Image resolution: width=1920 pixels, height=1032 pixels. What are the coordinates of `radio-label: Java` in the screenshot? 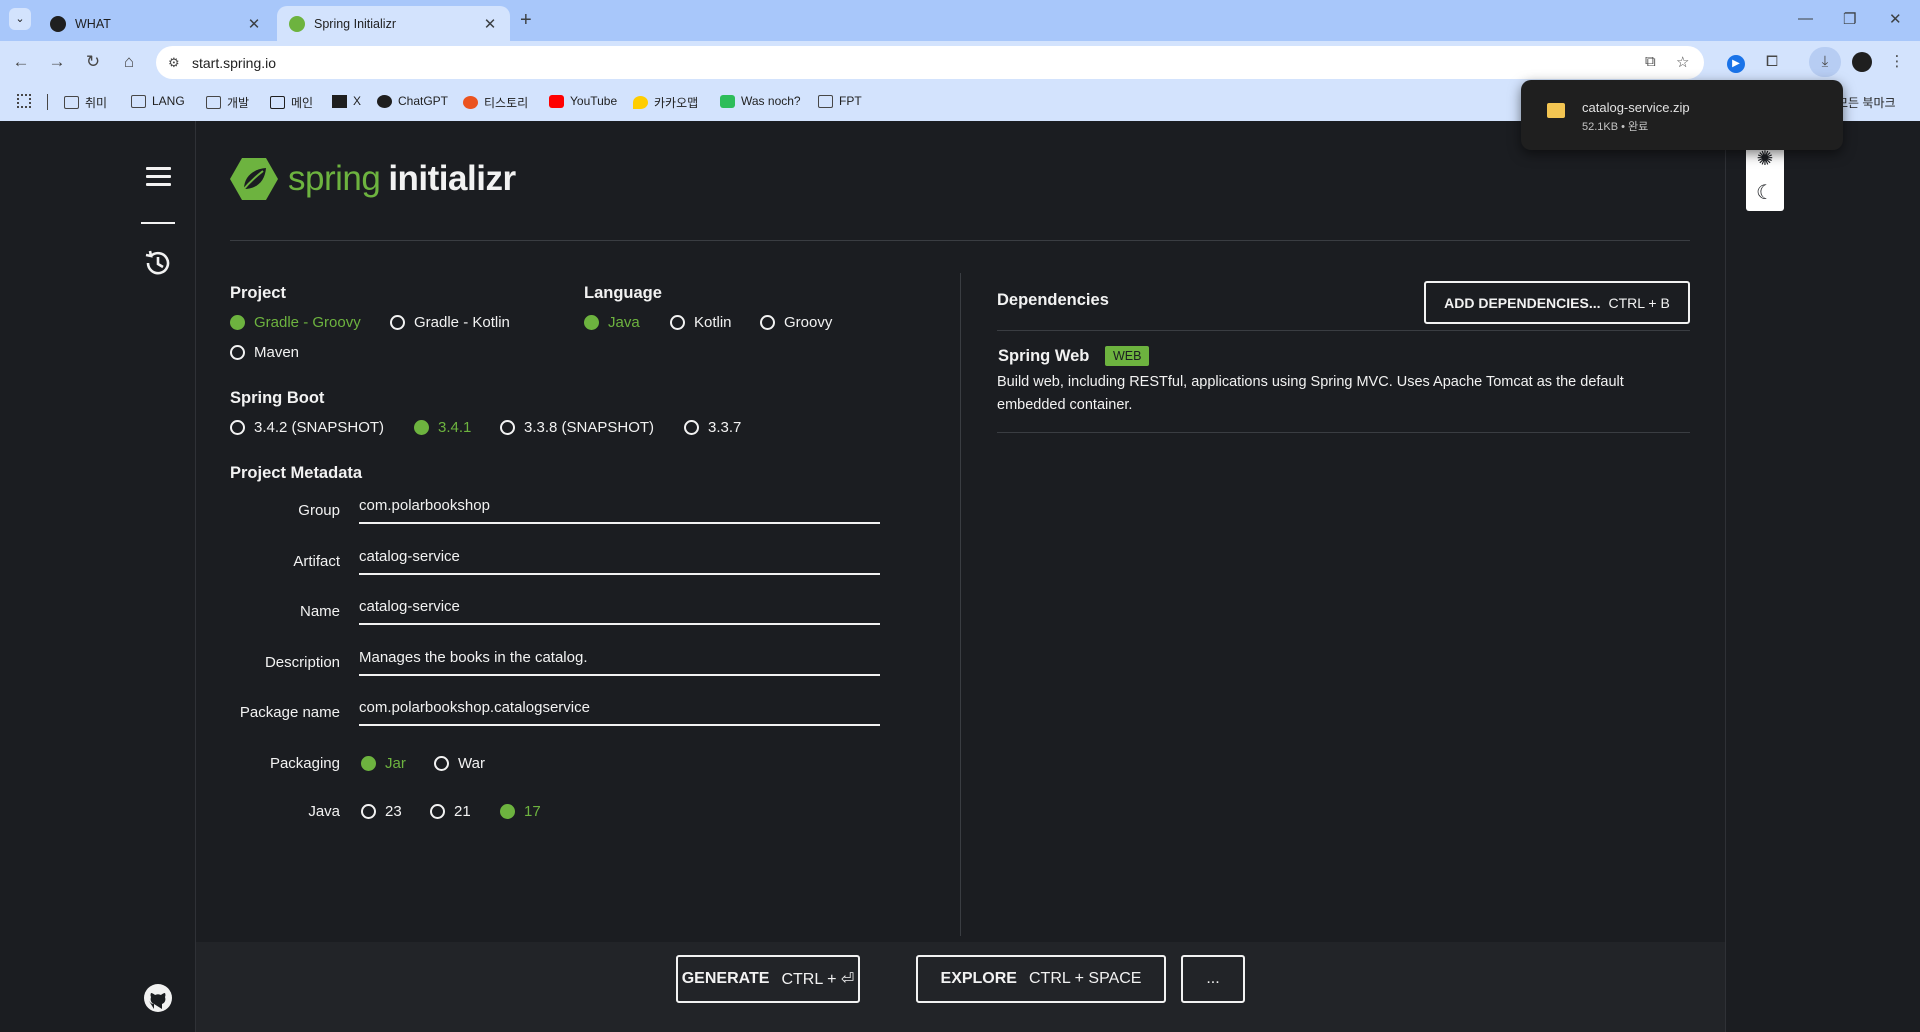 It's located at (624, 322).